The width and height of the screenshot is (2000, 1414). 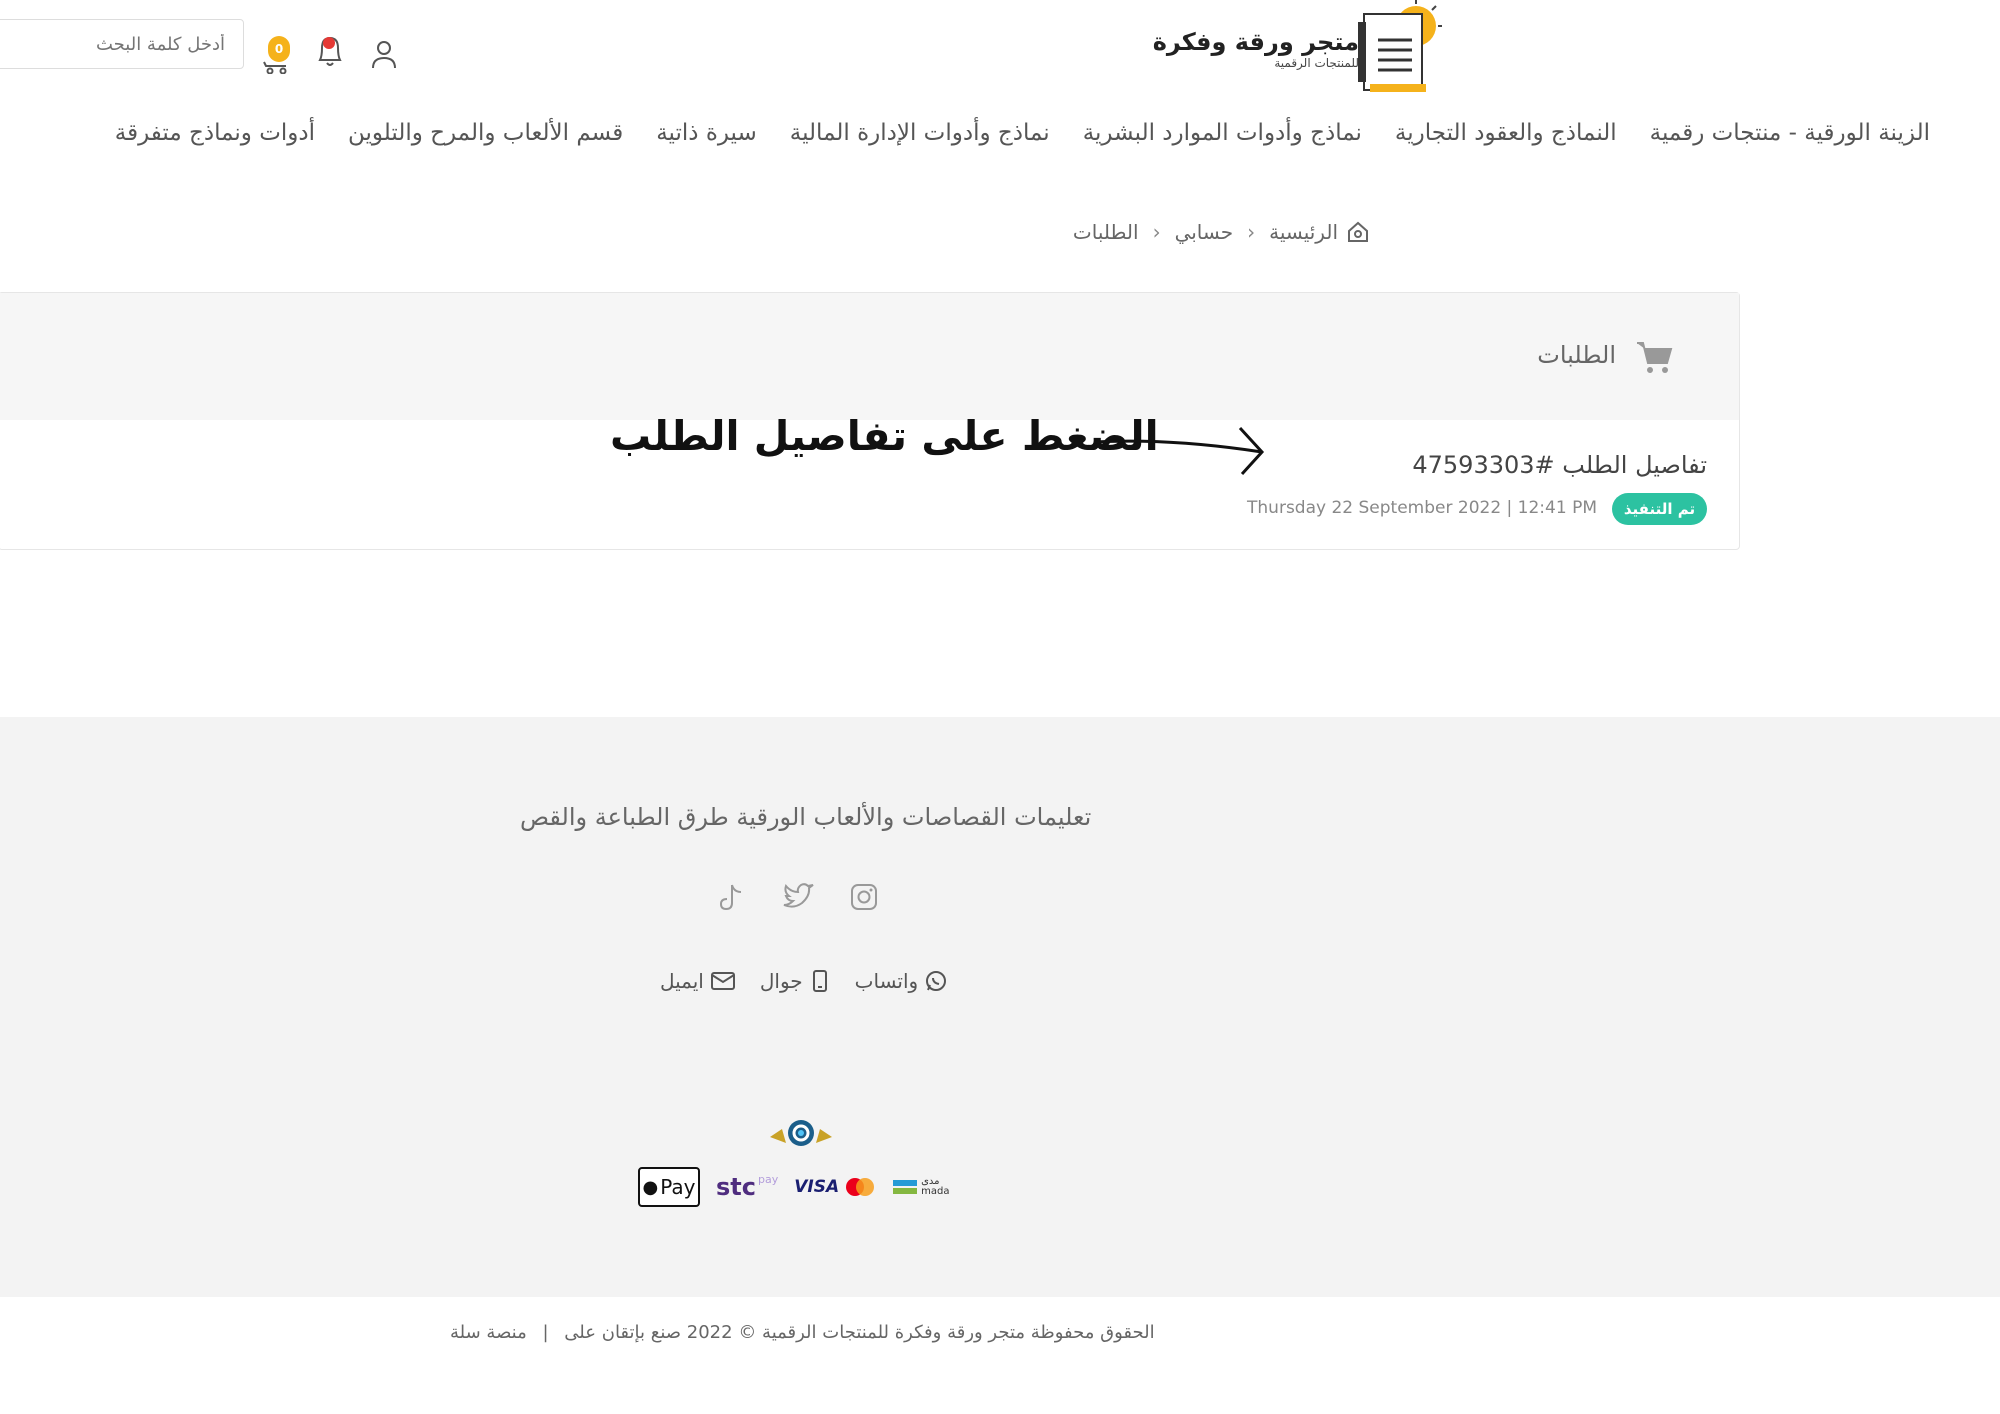 I want to click on mada-text: مدى mada, so click(x=935, y=1187).